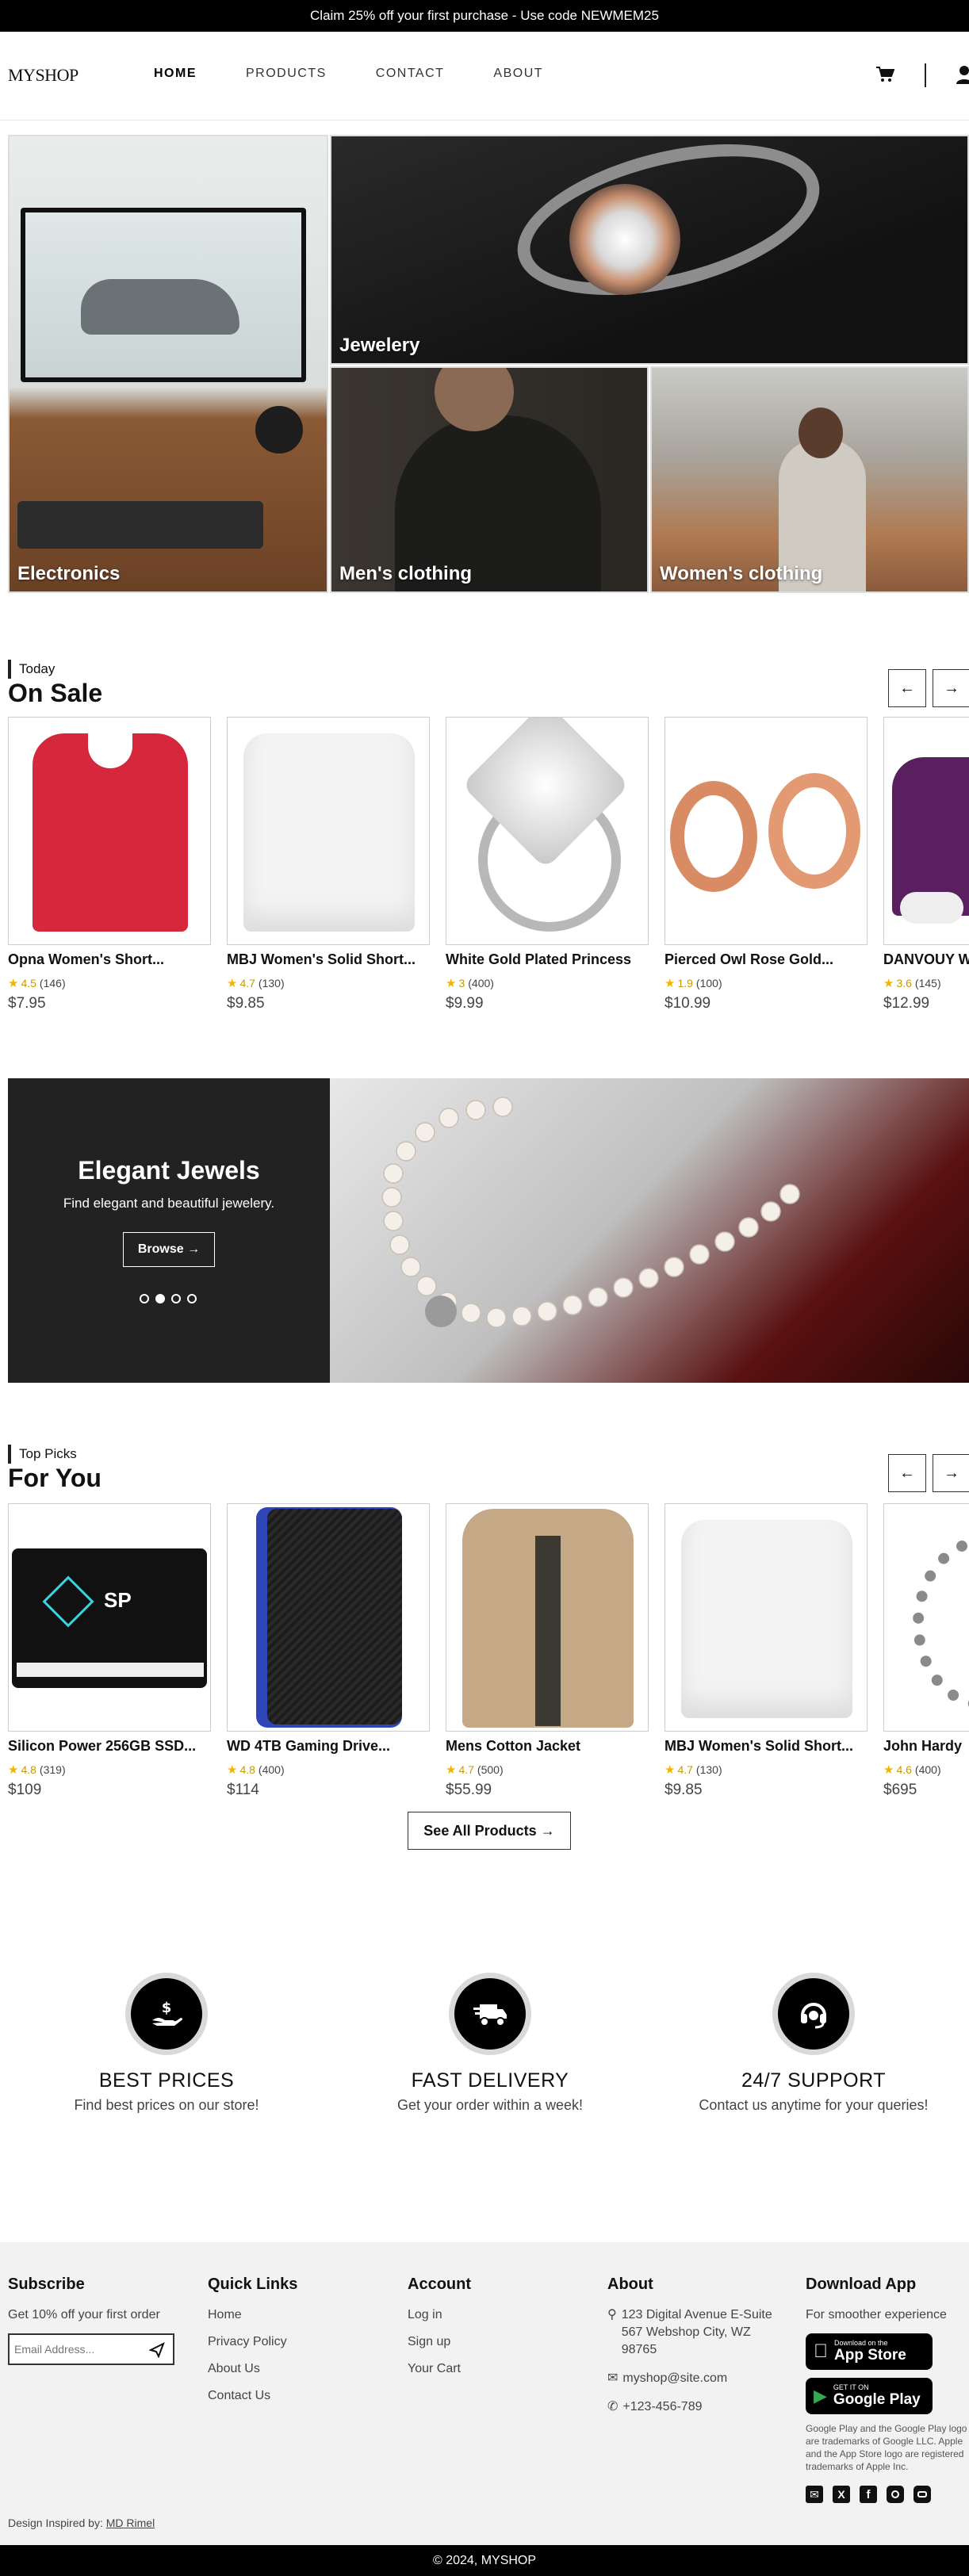 This screenshot has height=2576, width=969. Describe the element at coordinates (246, 1003) in the screenshot. I see `product-price: $9.85` at that location.